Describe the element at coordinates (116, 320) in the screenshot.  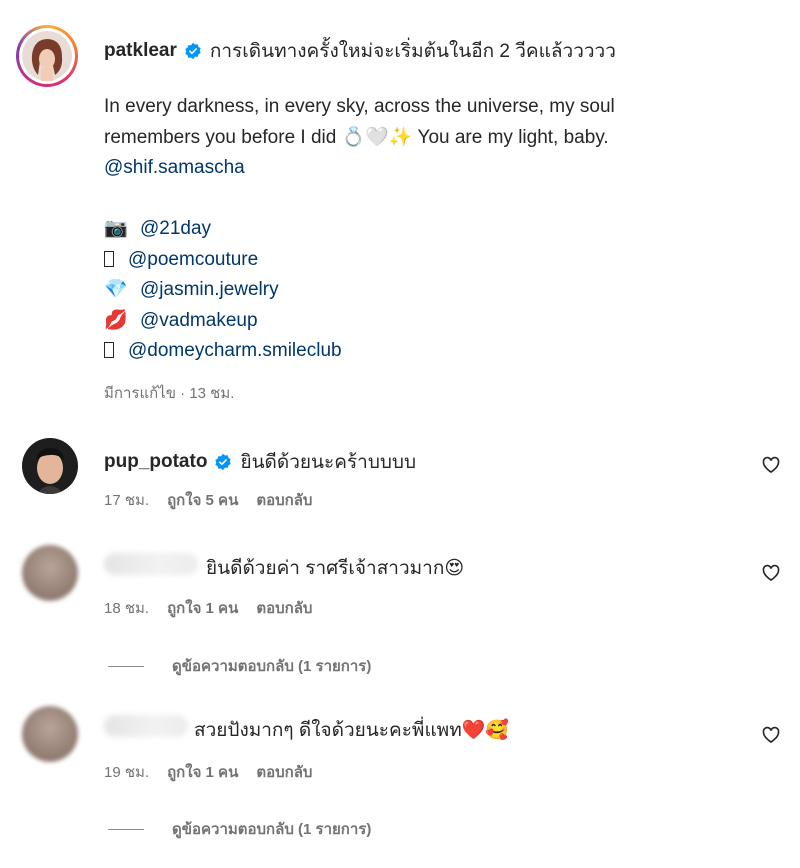
I see `lips-icon: 💋` at that location.